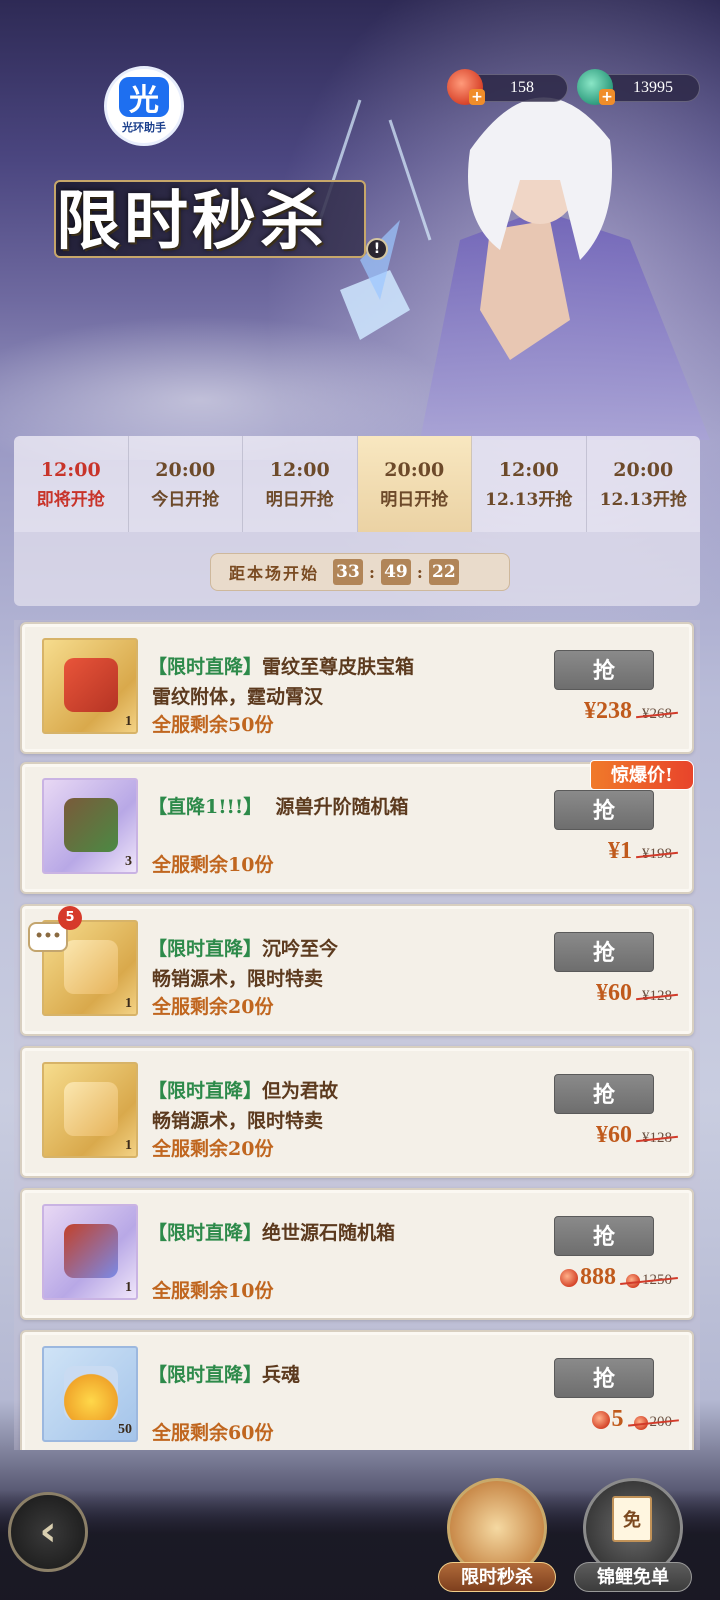  What do you see at coordinates (125, 1429) in the screenshot?
I see `item-qty: 50` at bounding box center [125, 1429].